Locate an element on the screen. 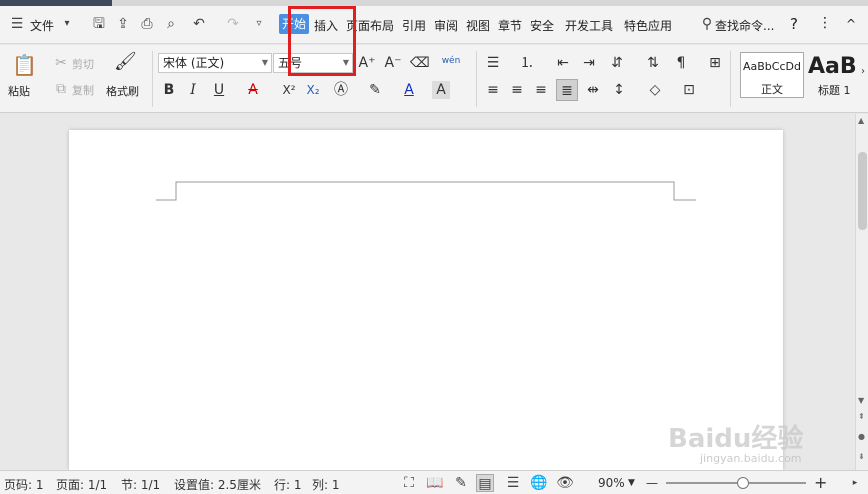  file-menu: 文件 is located at coordinates (42, 25).